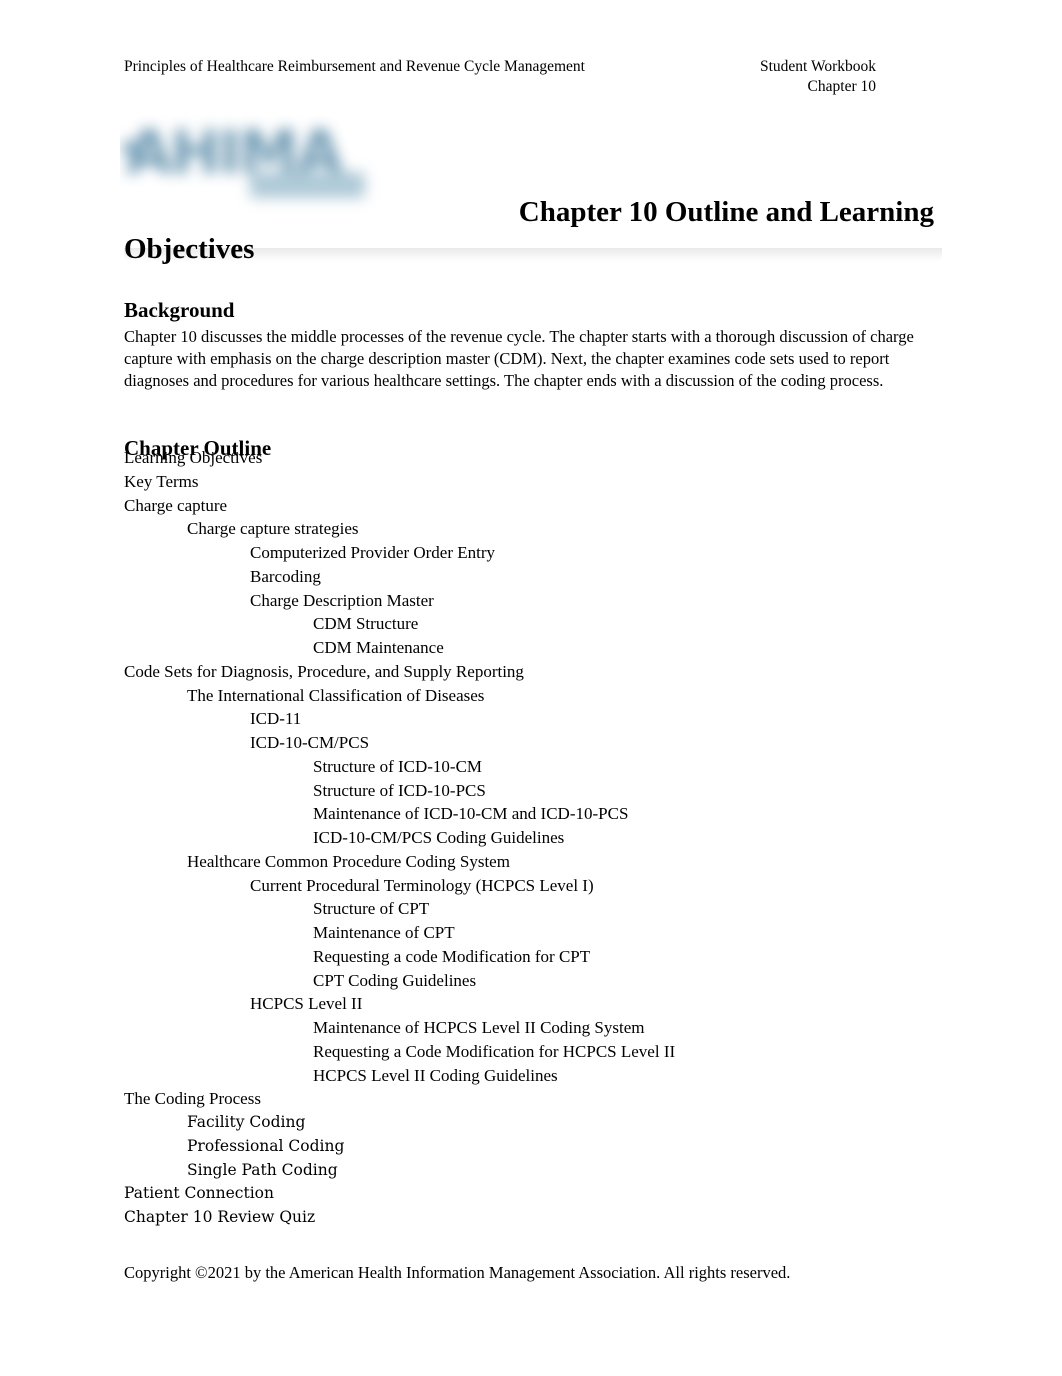 Image resolution: width=1062 pixels, height=1376 pixels. Describe the element at coordinates (378, 647) in the screenshot. I see `outline-item: CDM Maintenance` at that location.